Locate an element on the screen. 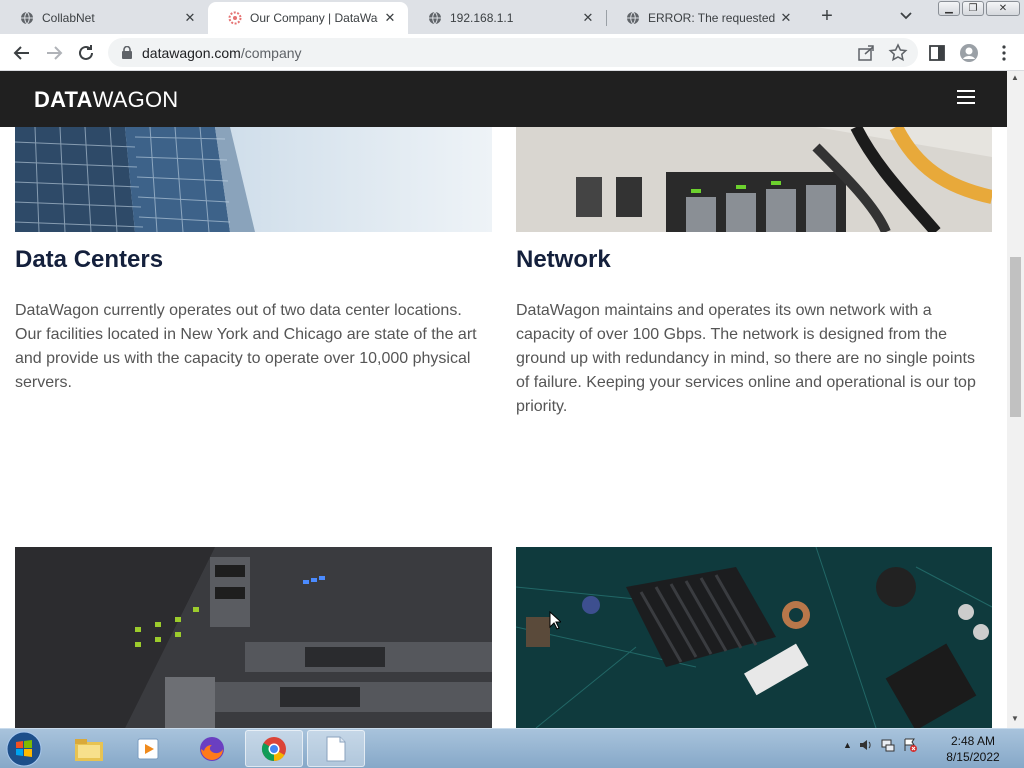  servers-image is located at coordinates (253, 637).